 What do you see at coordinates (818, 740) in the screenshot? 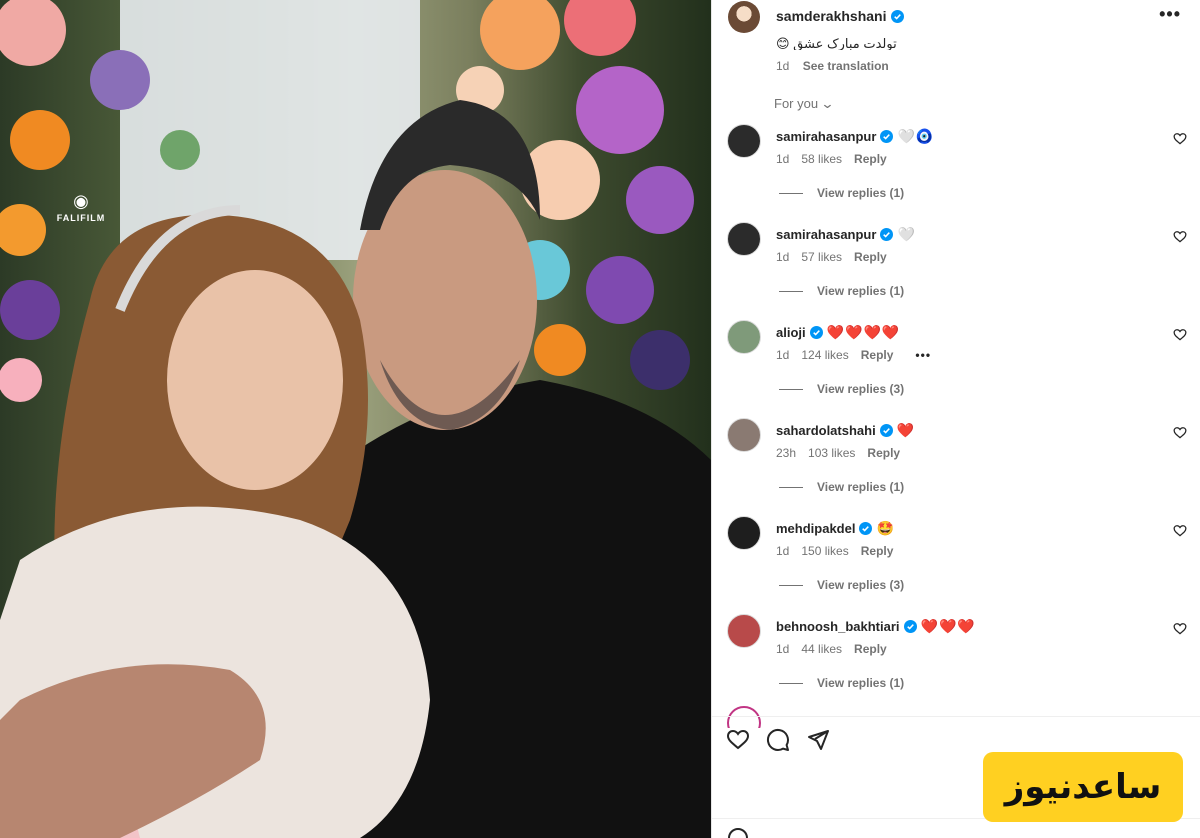
I see `share-send-icon` at bounding box center [818, 740].